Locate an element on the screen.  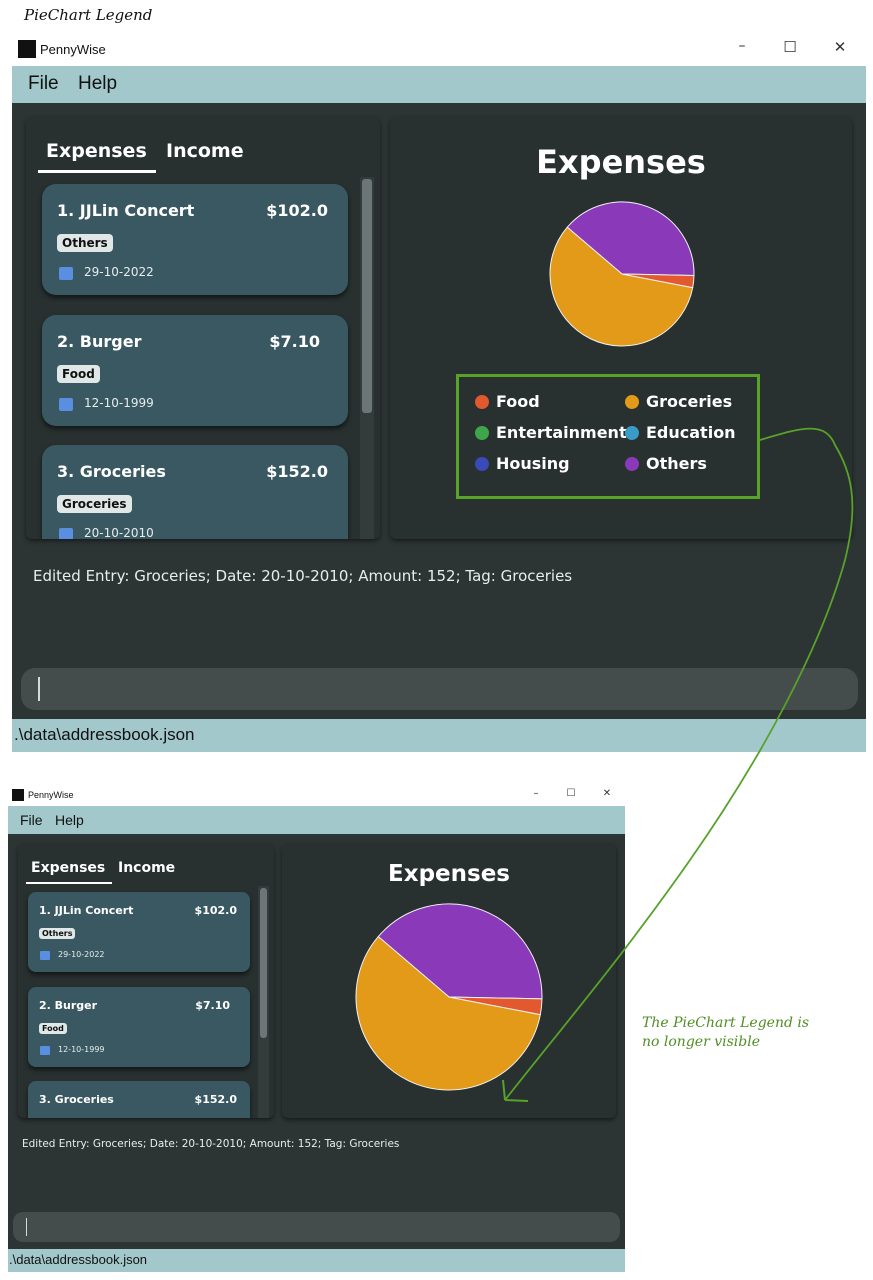
annotation-note: The PieChart Legend is no longer visible is located at coordinates (725, 1033).